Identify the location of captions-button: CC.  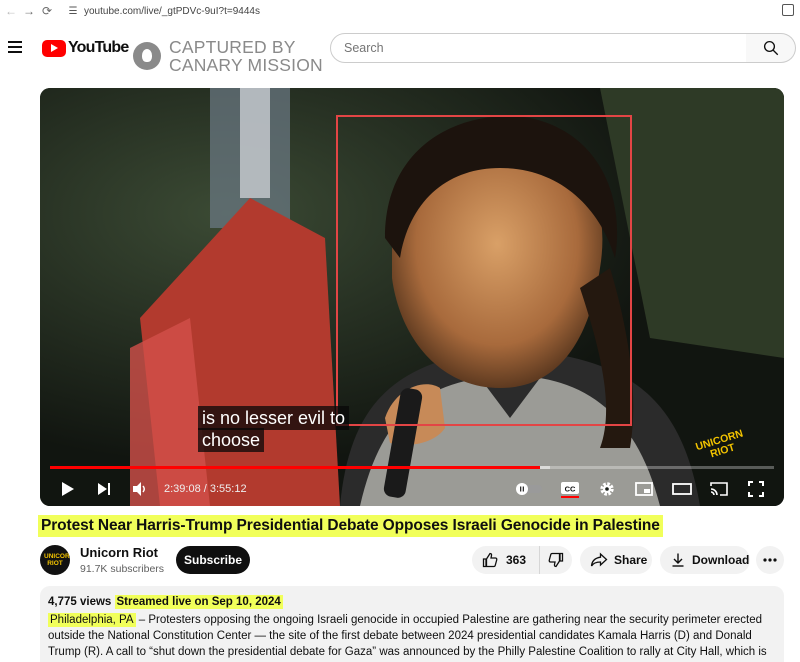
(570, 489).